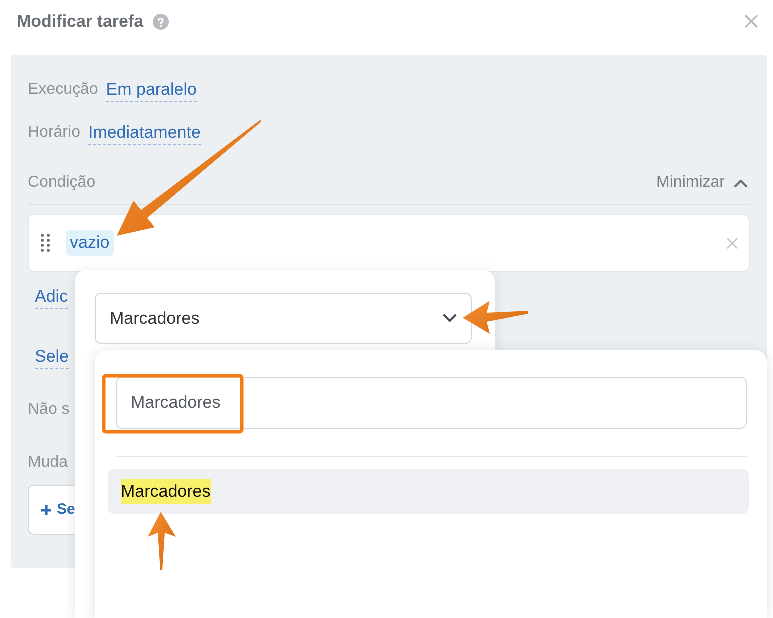 Image resolution: width=773 pixels, height=618 pixels. Describe the element at coordinates (90, 243) in the screenshot. I see `condition-tag: vazio` at that location.